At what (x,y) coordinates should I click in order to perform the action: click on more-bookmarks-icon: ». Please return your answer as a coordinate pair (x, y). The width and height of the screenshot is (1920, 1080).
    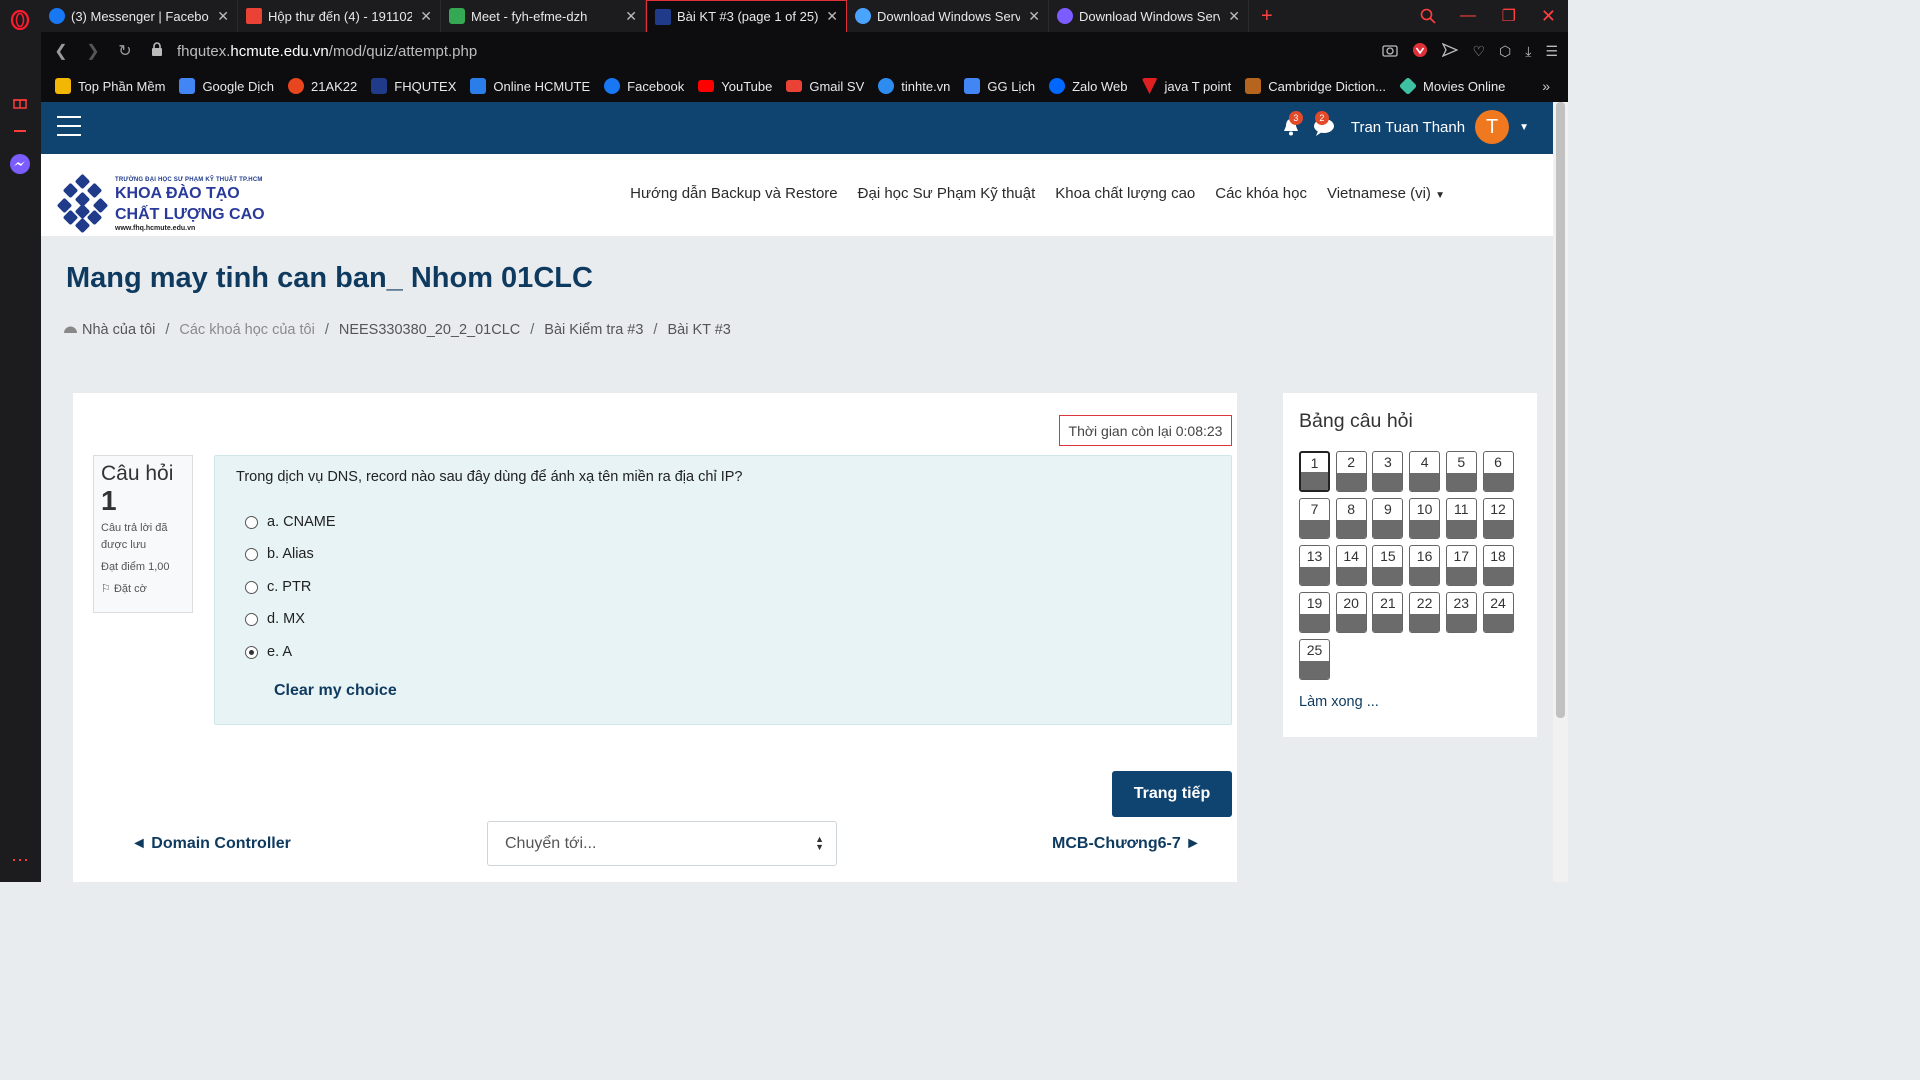
    Looking at the image, I should click on (1546, 86).